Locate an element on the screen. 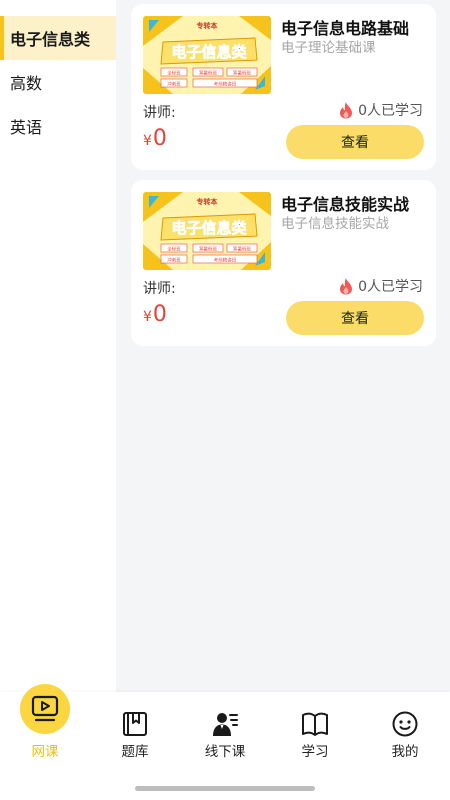 The image size is (450, 800). active-tab-bubble is located at coordinates (45, 709).